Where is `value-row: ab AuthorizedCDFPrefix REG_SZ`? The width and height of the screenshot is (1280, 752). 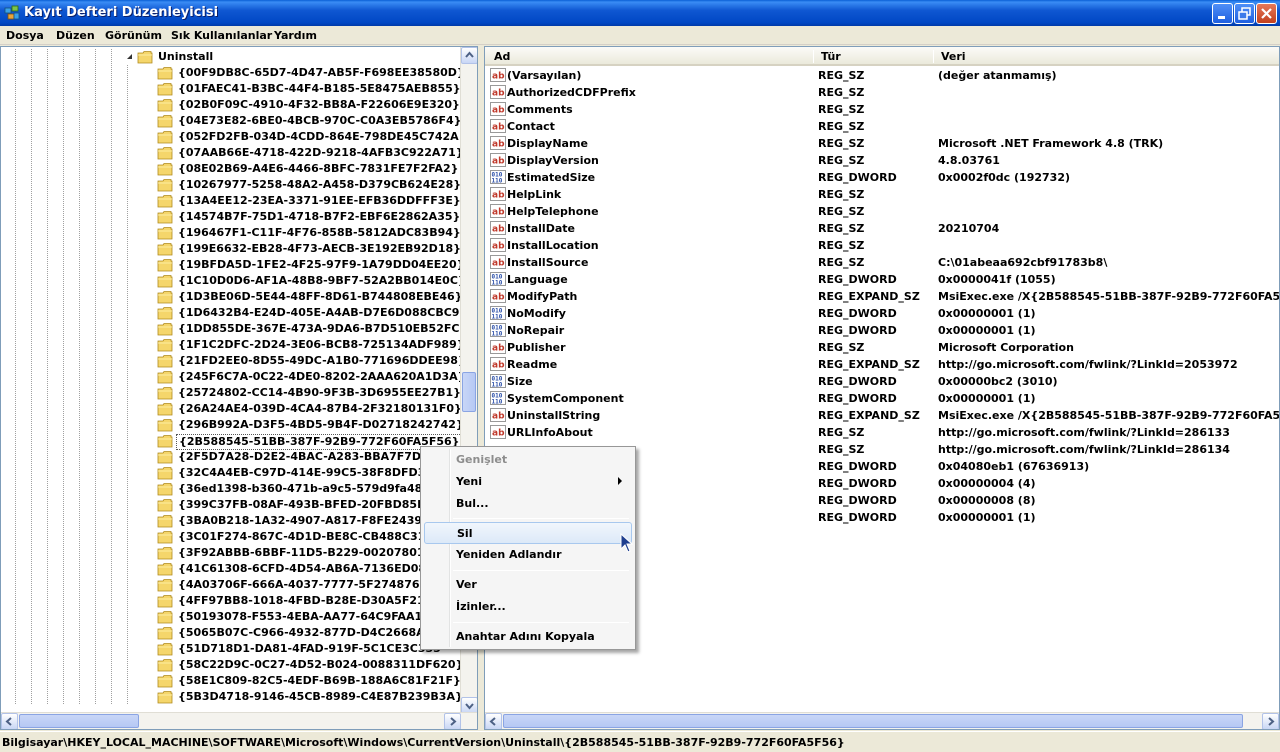 value-row: ab AuthorizedCDFPrefix REG_SZ is located at coordinates (882, 92).